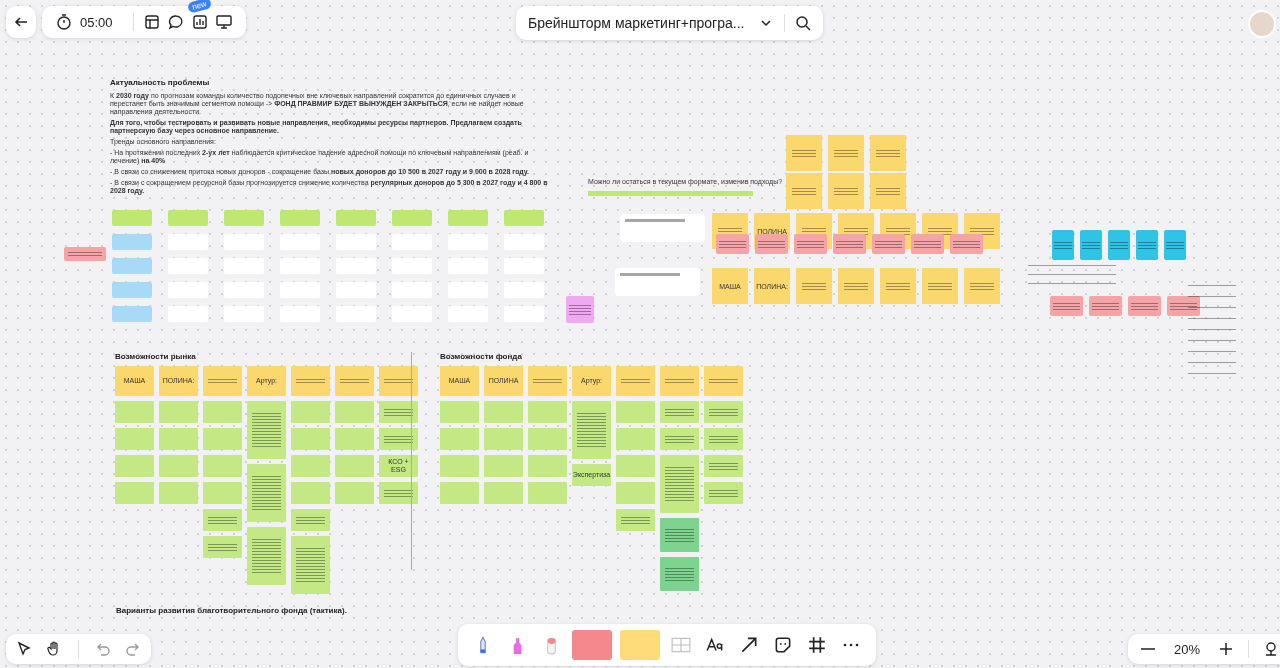 The image size is (1280, 668). I want to click on timer-text: 05:00, so click(96, 22).